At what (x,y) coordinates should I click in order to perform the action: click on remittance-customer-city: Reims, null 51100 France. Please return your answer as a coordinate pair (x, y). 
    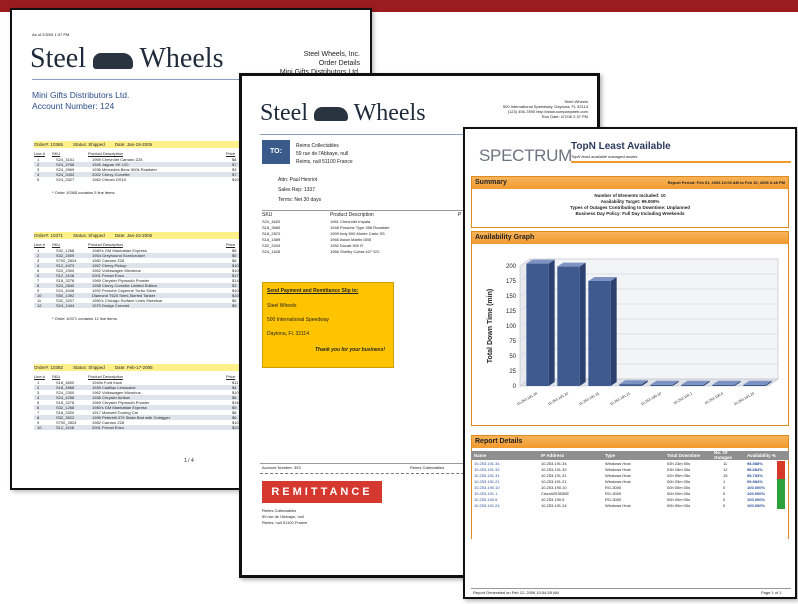
    Looking at the image, I should click on (285, 522).